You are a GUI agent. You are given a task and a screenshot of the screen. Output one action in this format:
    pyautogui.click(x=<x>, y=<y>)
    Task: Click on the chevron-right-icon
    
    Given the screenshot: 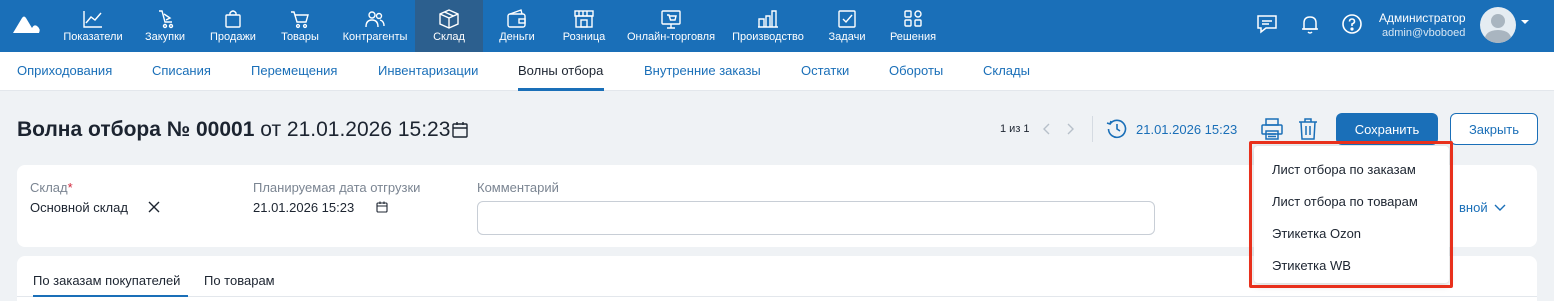 What is the action you would take?
    pyautogui.click(x=1070, y=129)
    